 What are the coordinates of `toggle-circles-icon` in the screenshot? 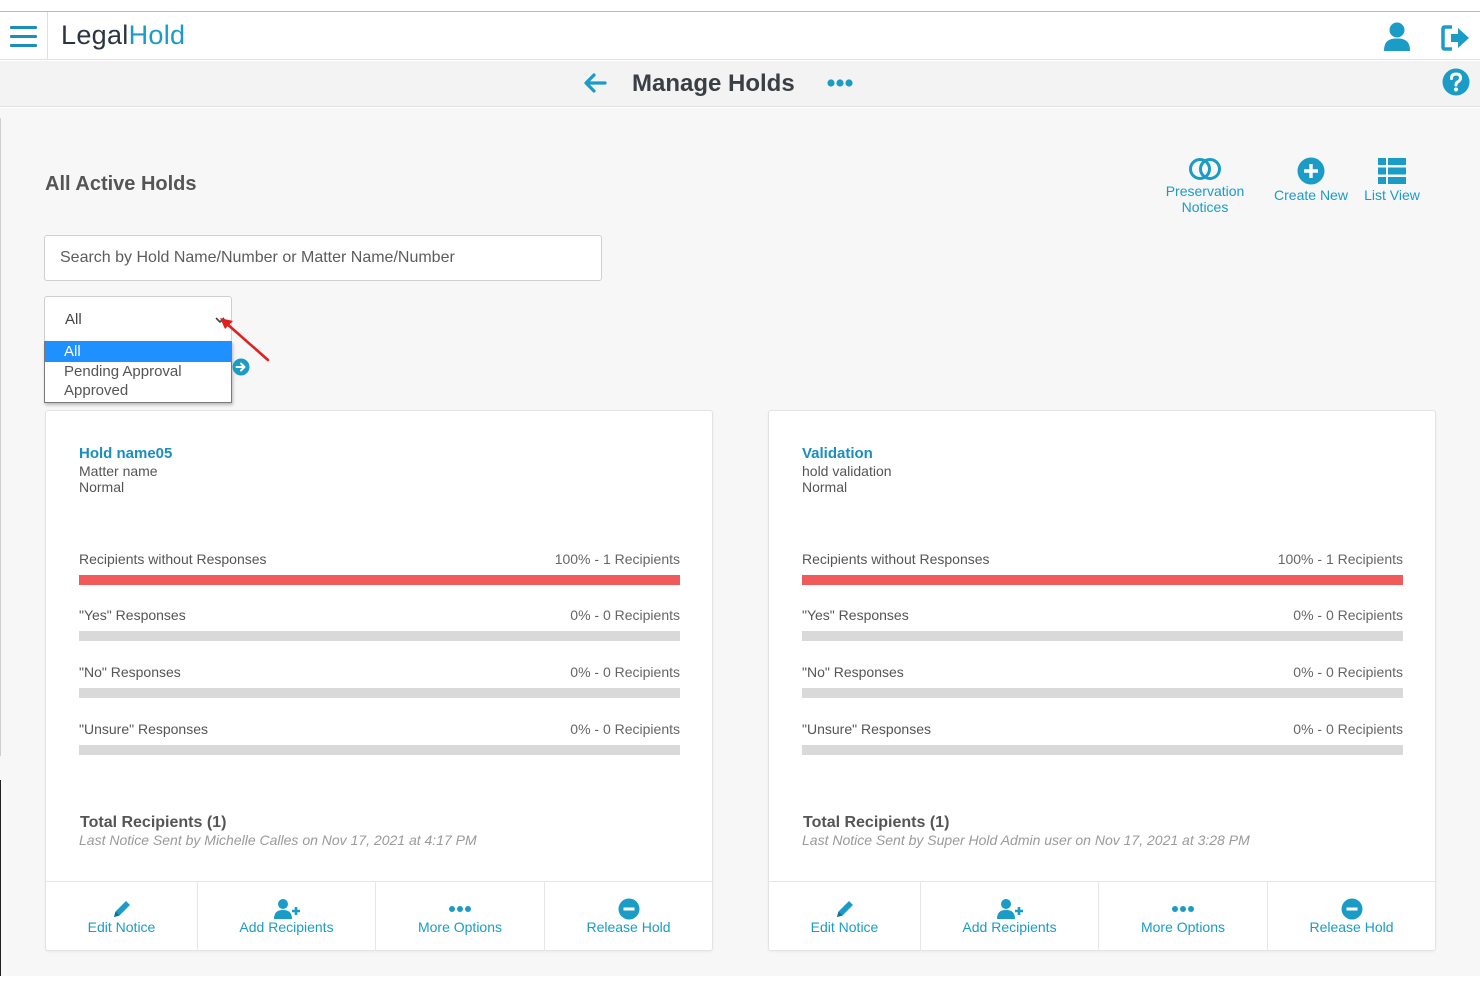 It's located at (1205, 169).